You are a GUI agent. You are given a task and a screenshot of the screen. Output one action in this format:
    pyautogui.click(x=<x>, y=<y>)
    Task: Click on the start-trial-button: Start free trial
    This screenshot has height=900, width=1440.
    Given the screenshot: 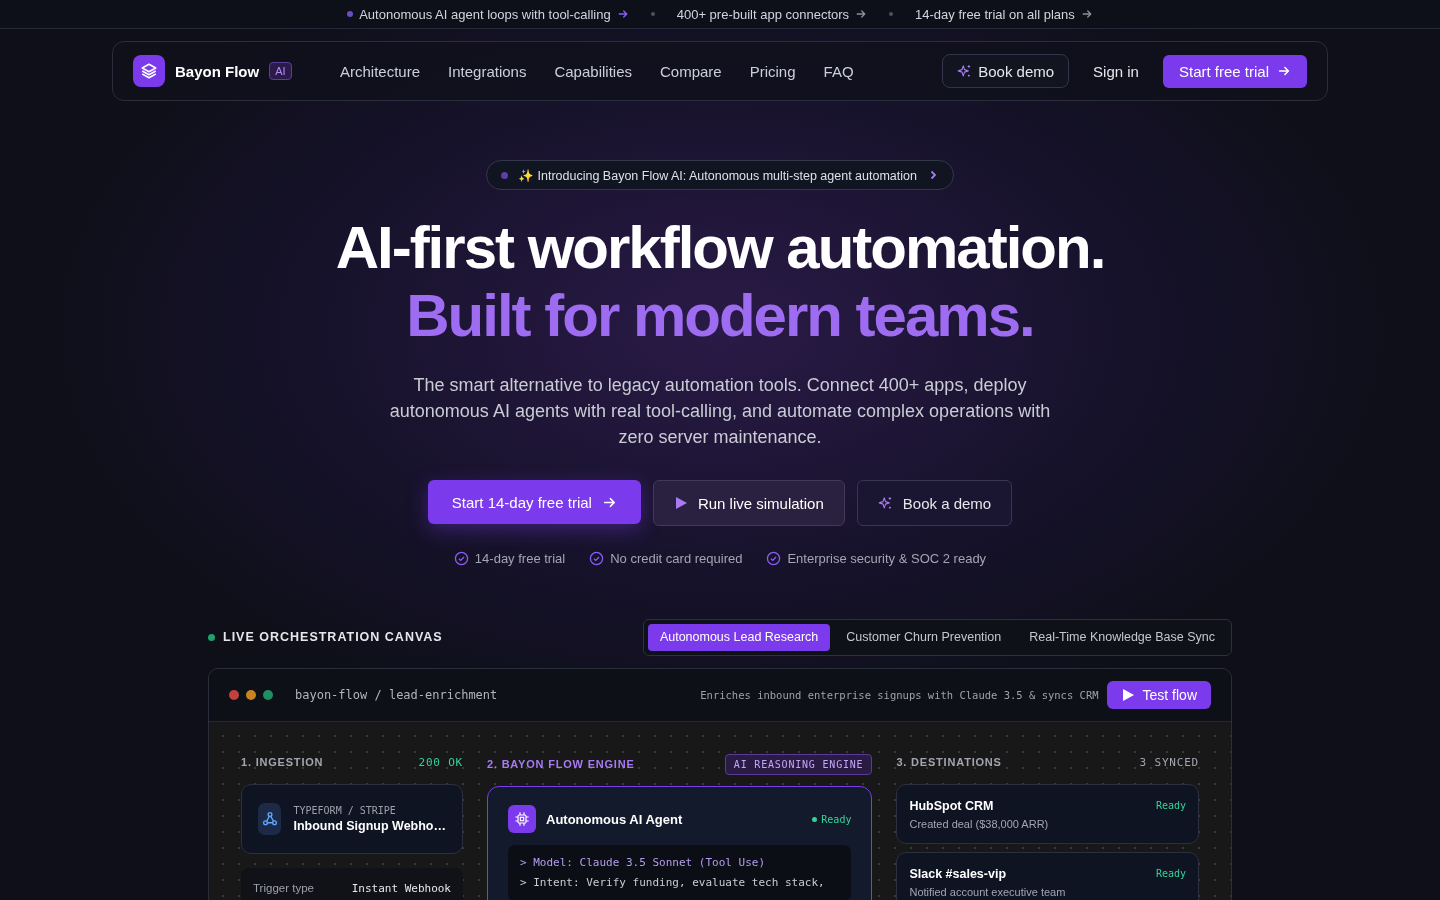 What is the action you would take?
    pyautogui.click(x=1234, y=71)
    